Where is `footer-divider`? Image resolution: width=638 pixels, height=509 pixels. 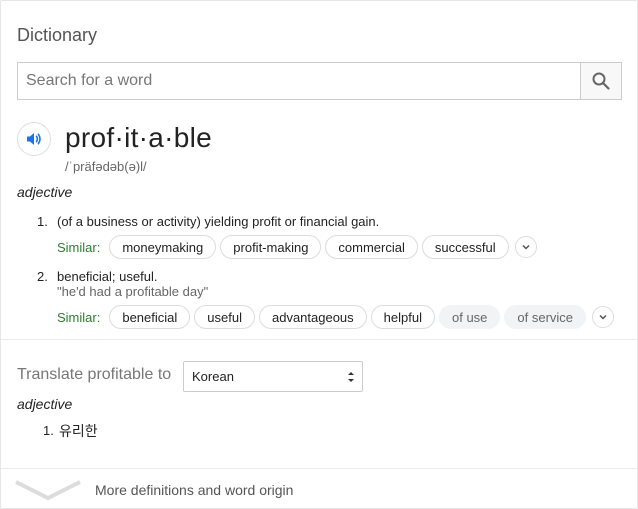 footer-divider is located at coordinates (319, 468).